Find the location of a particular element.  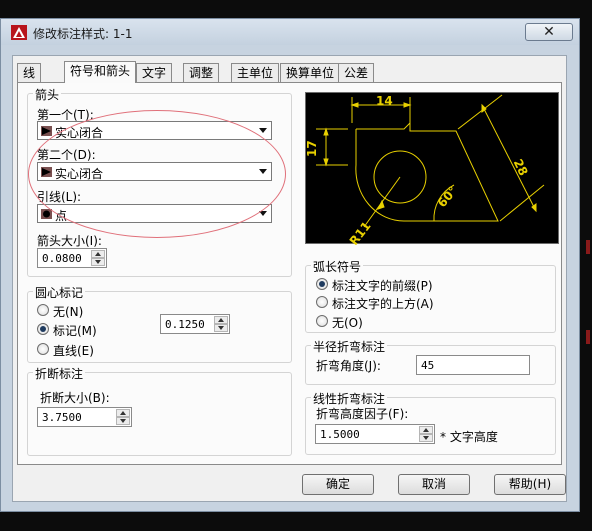

dot-arrow-icon is located at coordinates (46, 214).